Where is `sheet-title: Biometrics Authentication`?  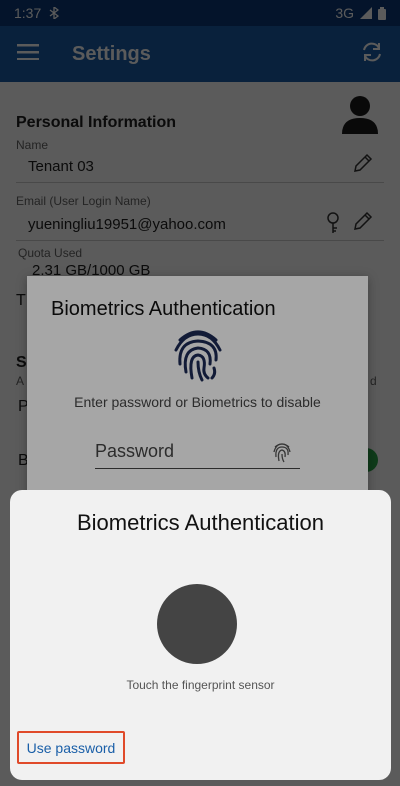 sheet-title: Biometrics Authentication is located at coordinates (200, 522).